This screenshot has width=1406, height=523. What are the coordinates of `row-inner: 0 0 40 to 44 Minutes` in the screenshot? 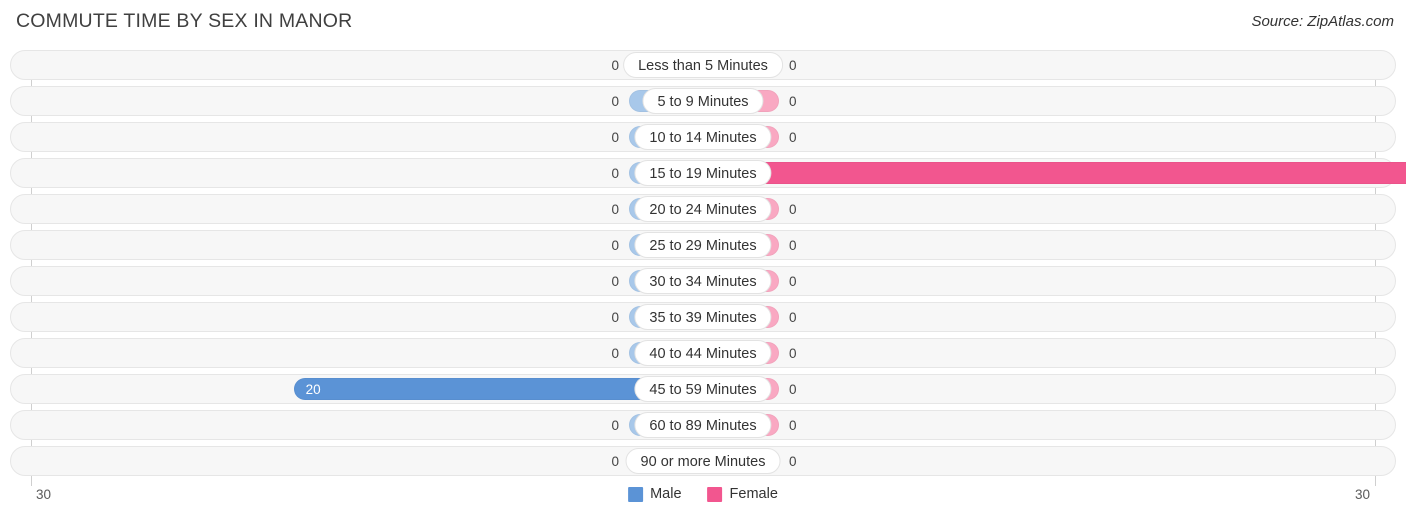 It's located at (703, 353).